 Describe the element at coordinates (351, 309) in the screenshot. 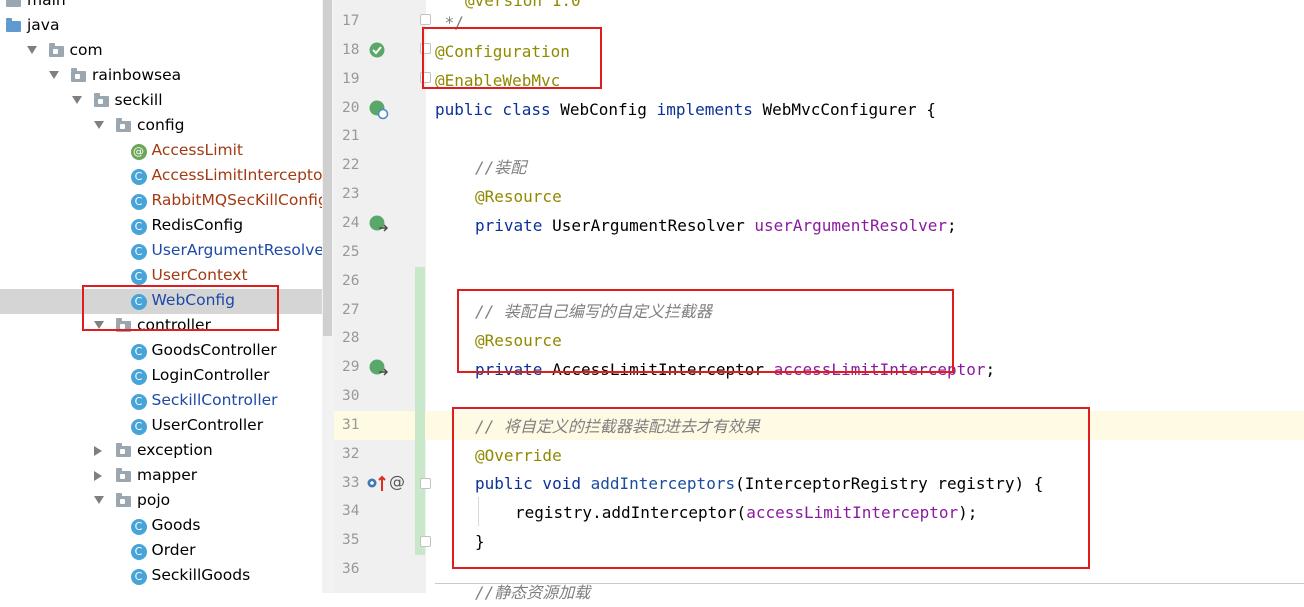

I see `line-number: 27` at that location.